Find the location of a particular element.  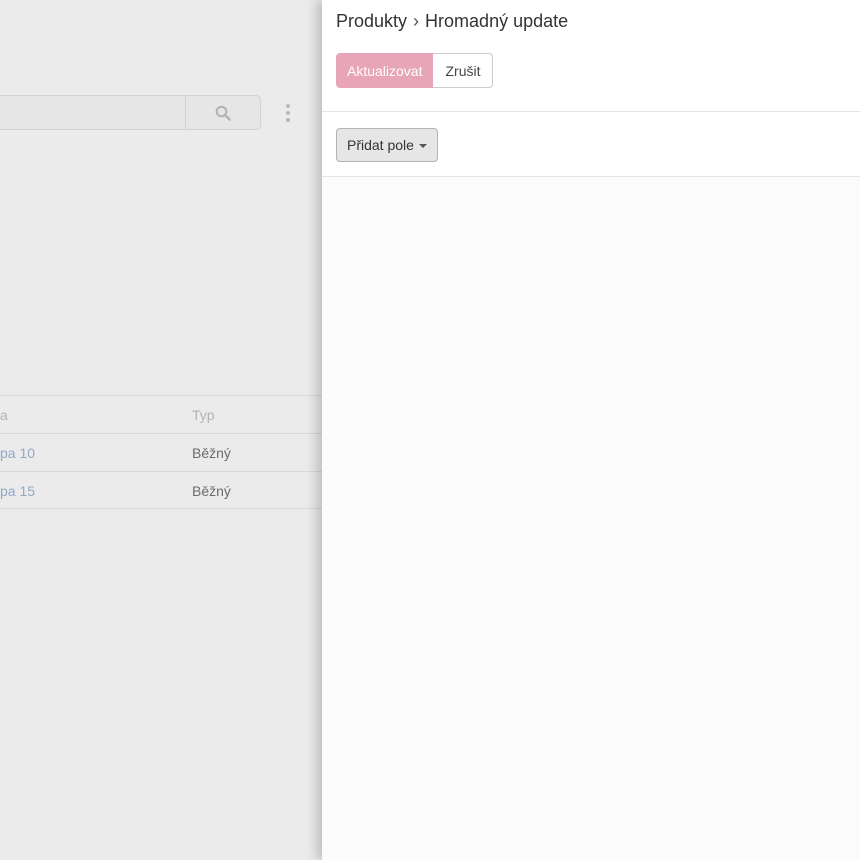

search-icon is located at coordinates (223, 113).